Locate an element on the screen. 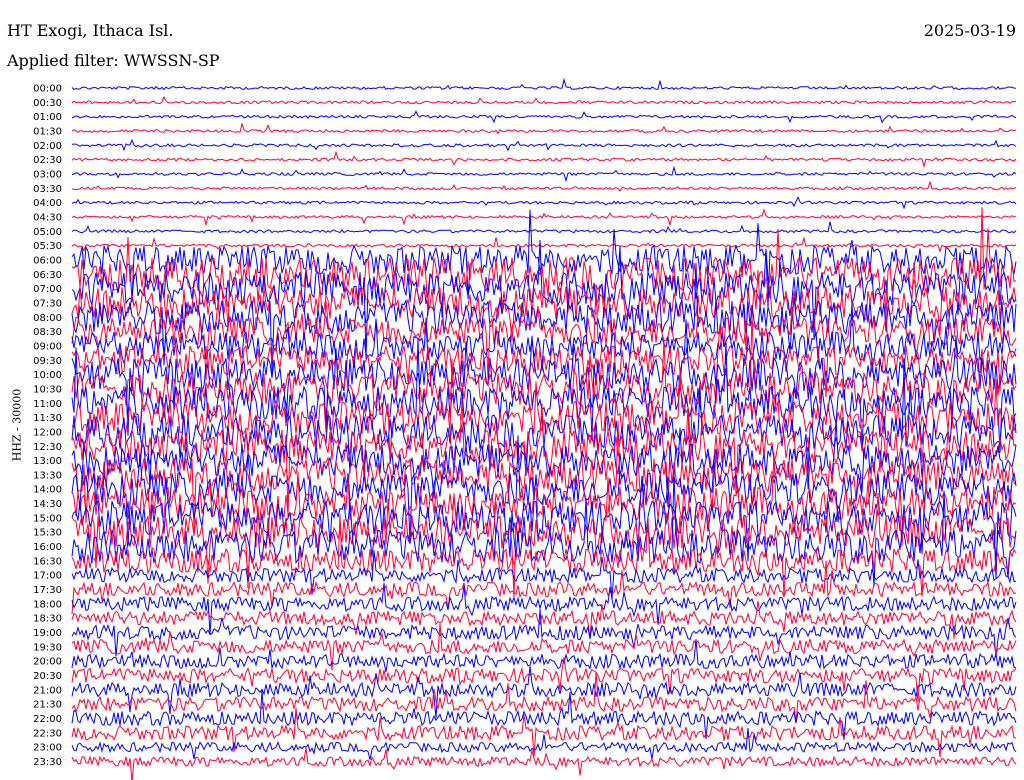  y-tick-label: 17:00 is located at coordinates (47, 576).